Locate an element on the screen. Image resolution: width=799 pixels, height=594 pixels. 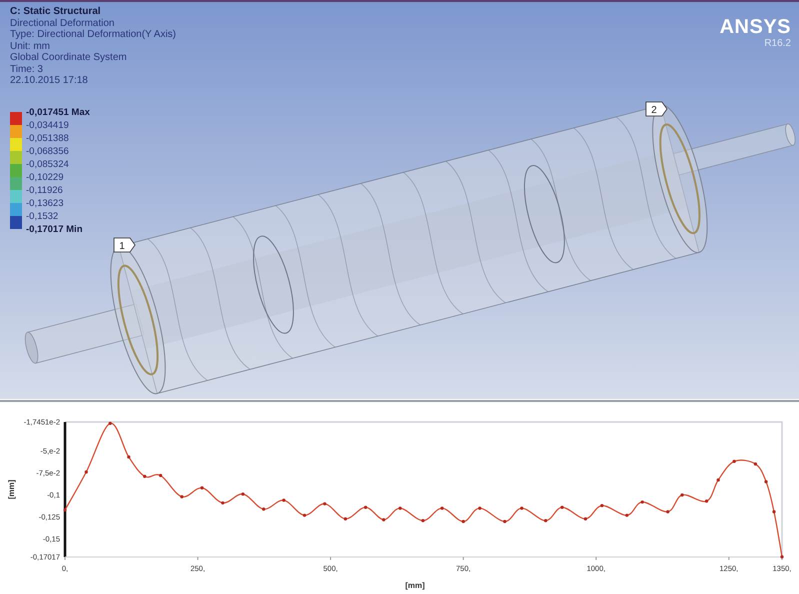
probe-label: 1 is located at coordinates (125, 245).